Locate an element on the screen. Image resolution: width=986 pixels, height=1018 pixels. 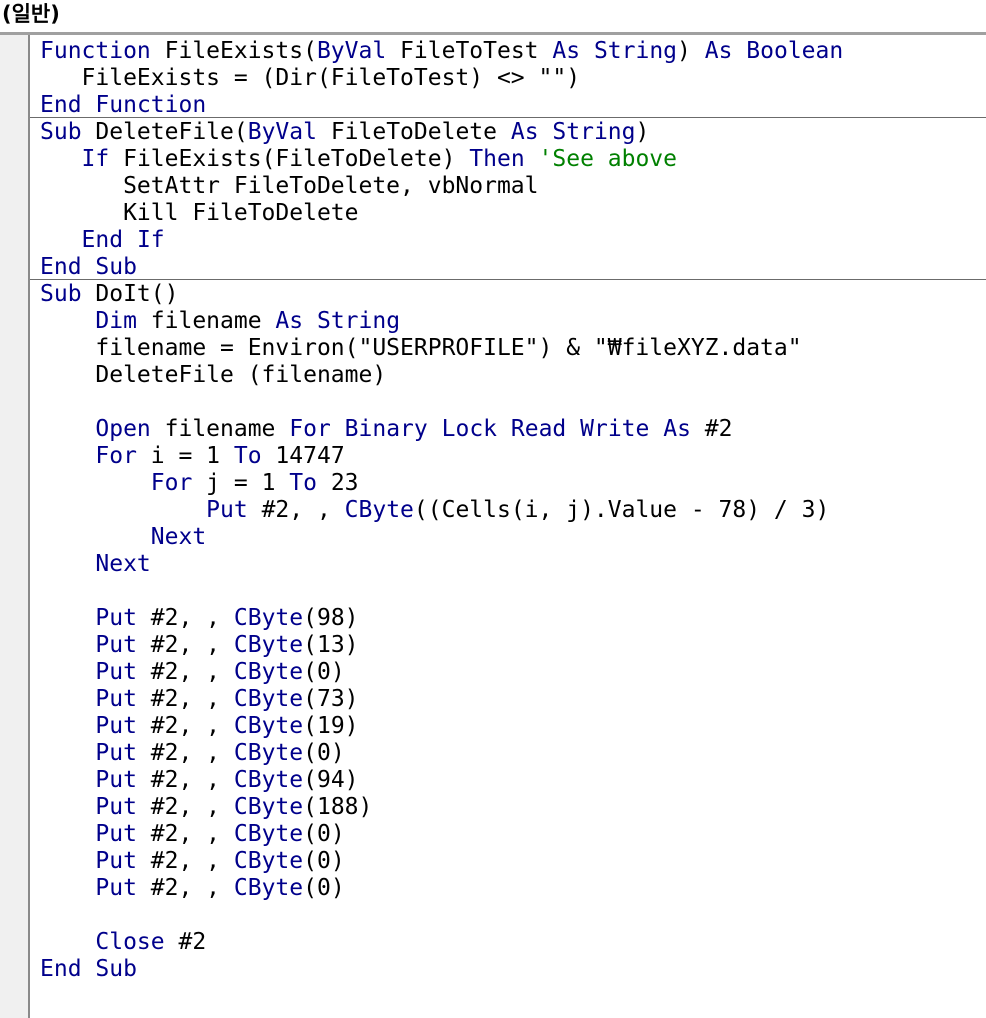
code-token: (13) is located at coordinates (331, 645).